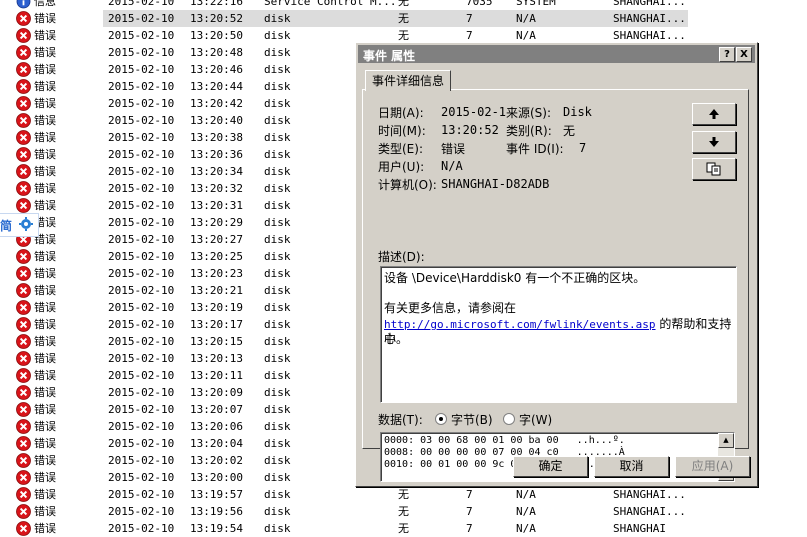  Describe the element at coordinates (727, 54) in the screenshot. I see `help-button: ?` at that location.